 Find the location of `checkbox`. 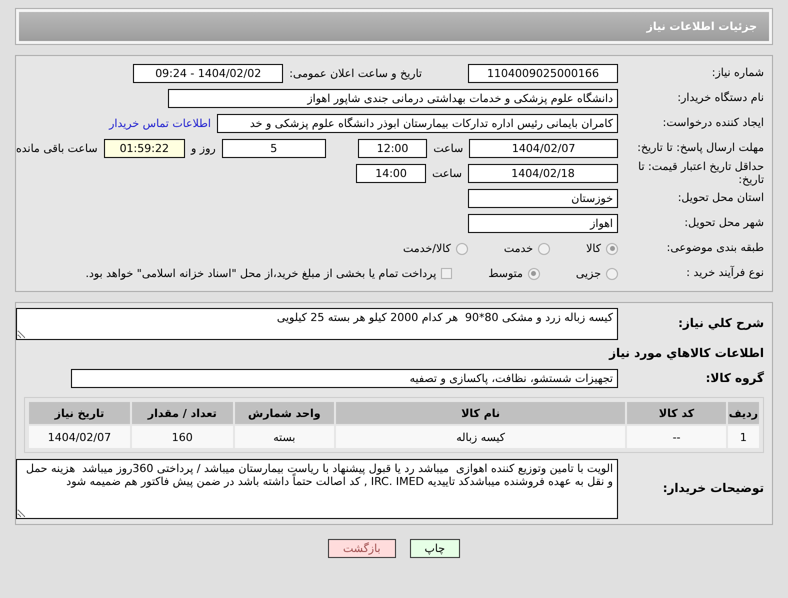

checkbox is located at coordinates (446, 273).